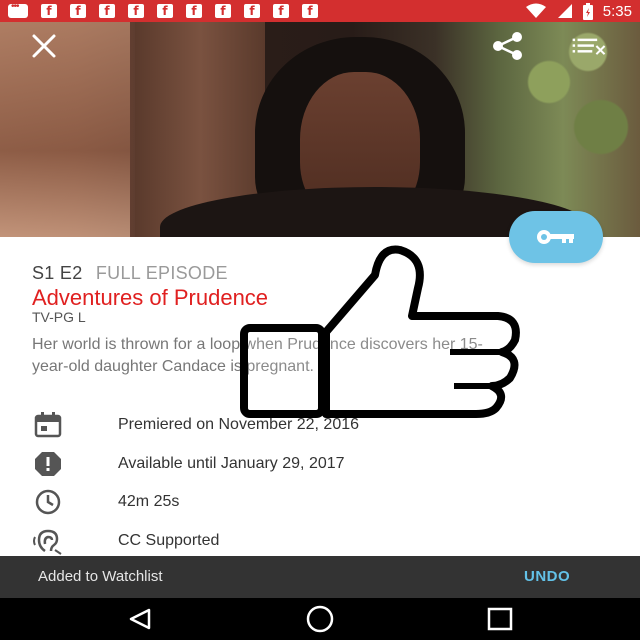 Image resolution: width=640 pixels, height=640 pixels. What do you see at coordinates (231, 463) in the screenshot?
I see `availability-date: Available until January 29, 2017` at bounding box center [231, 463].